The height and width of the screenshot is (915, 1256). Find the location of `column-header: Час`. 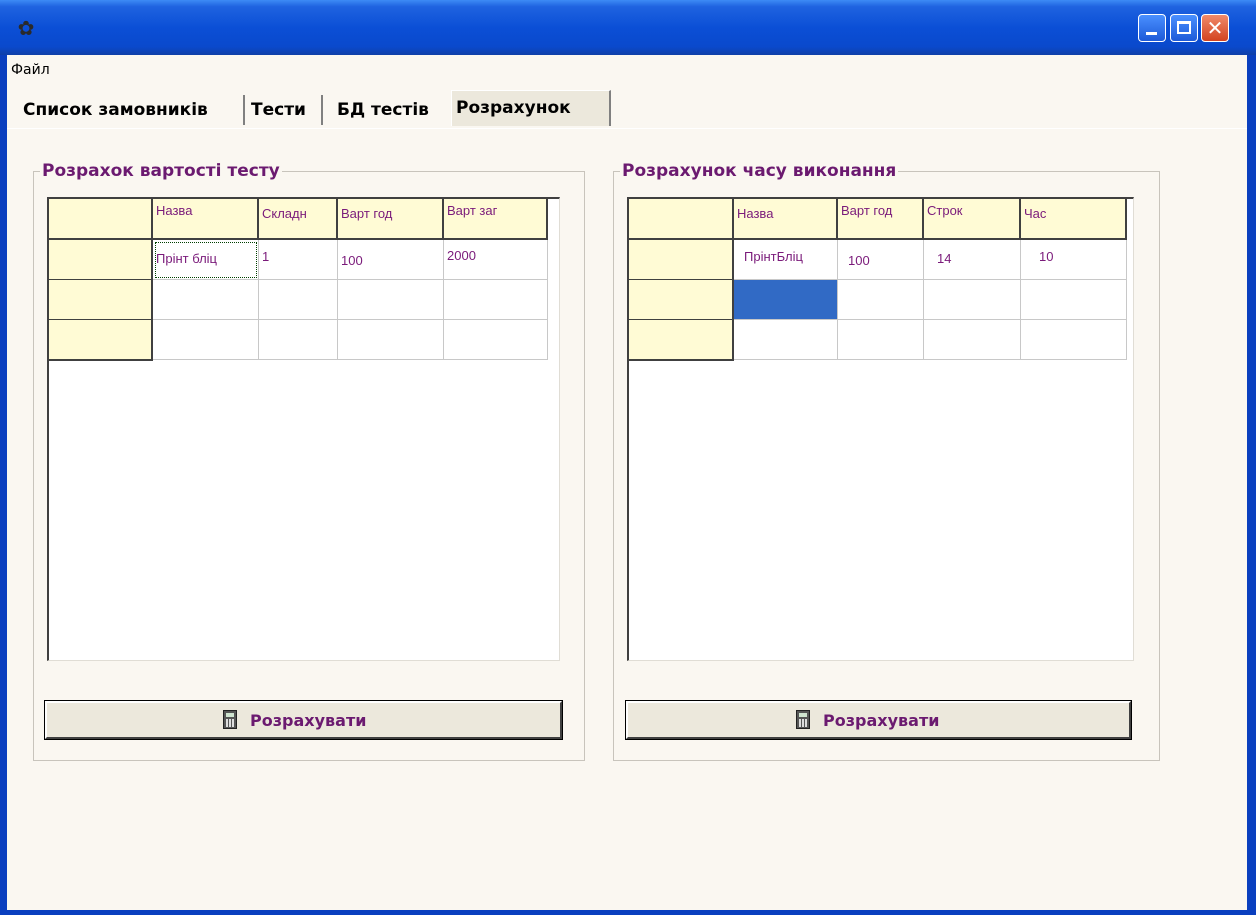

column-header: Час is located at coordinates (1074, 219).